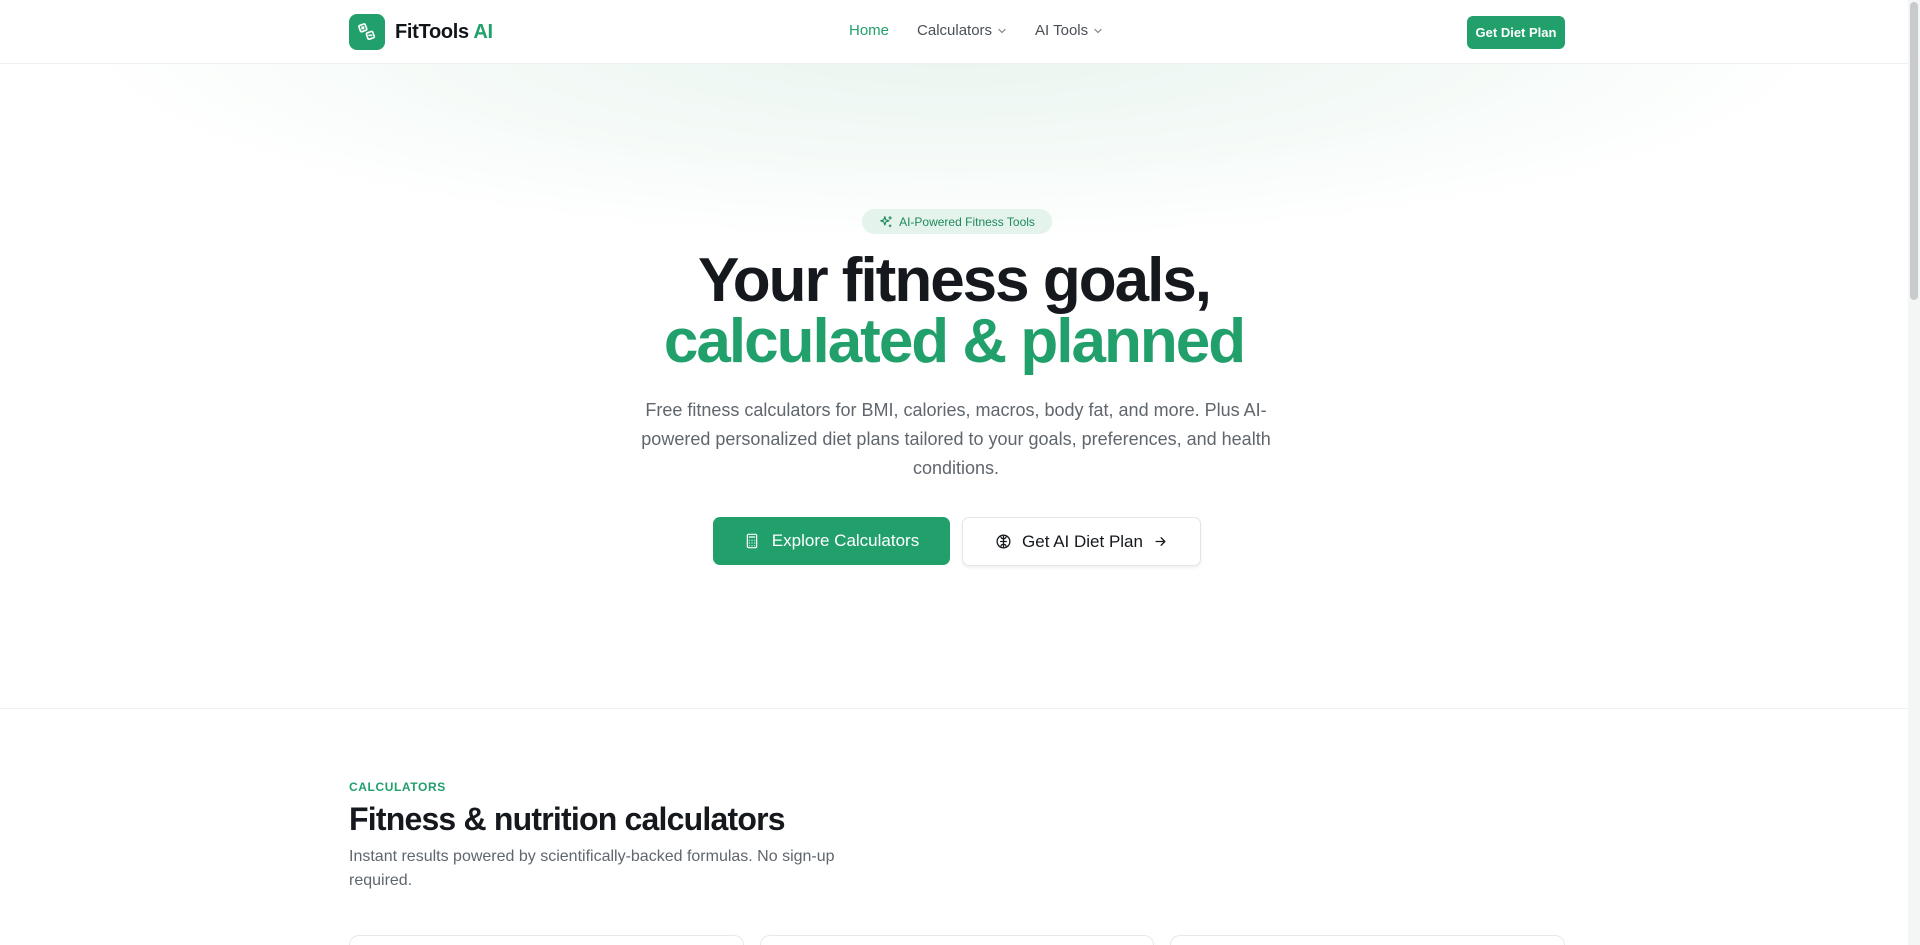 The height and width of the screenshot is (945, 1920). Describe the element at coordinates (567, 819) in the screenshot. I see `section-title: Fitness & nutrition calculators` at that location.